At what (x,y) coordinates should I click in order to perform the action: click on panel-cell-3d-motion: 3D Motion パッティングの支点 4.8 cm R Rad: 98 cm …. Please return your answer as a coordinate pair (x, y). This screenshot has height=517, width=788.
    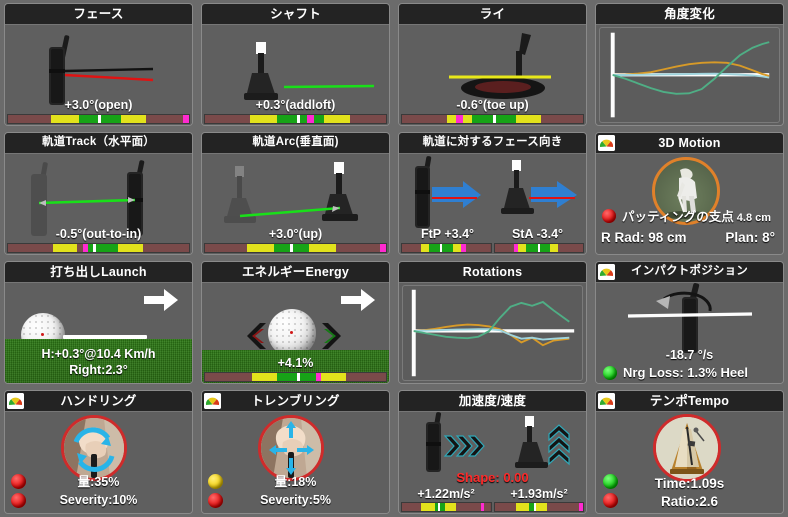
    Looking at the image, I should click on (689, 193).